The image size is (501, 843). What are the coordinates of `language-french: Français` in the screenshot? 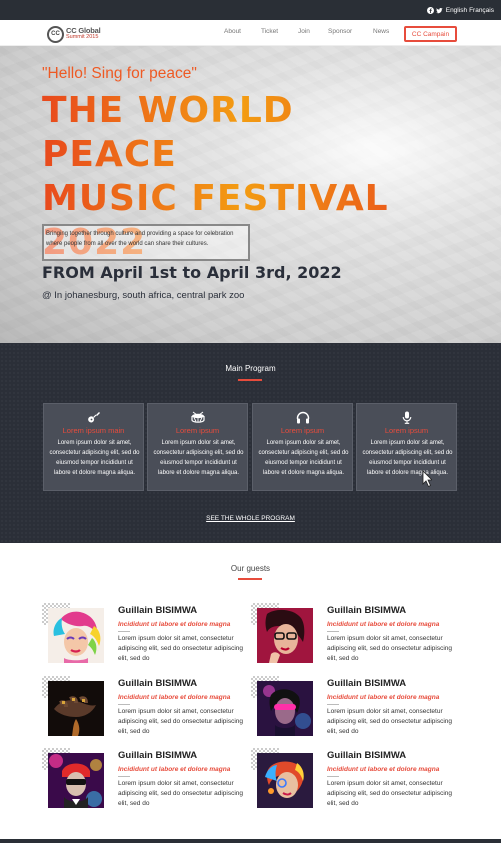 It's located at (481, 10).